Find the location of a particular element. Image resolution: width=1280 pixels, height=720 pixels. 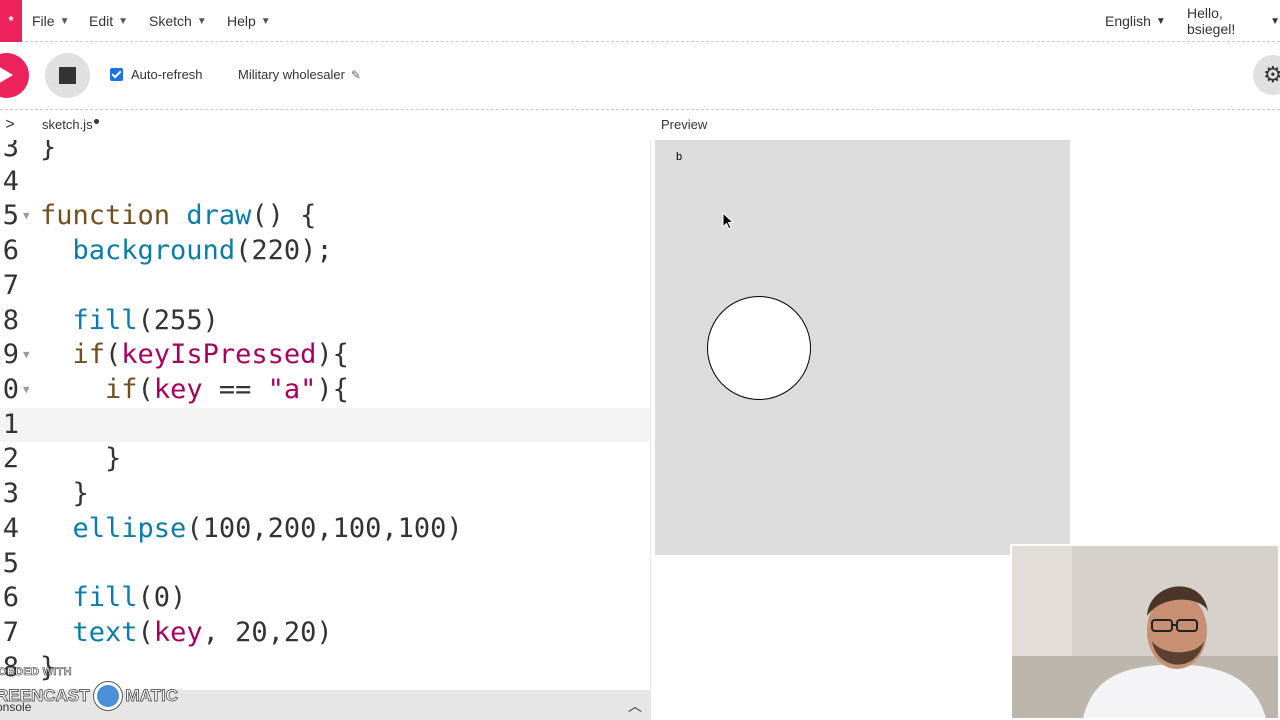

line-number: 8 is located at coordinates (10, 320).